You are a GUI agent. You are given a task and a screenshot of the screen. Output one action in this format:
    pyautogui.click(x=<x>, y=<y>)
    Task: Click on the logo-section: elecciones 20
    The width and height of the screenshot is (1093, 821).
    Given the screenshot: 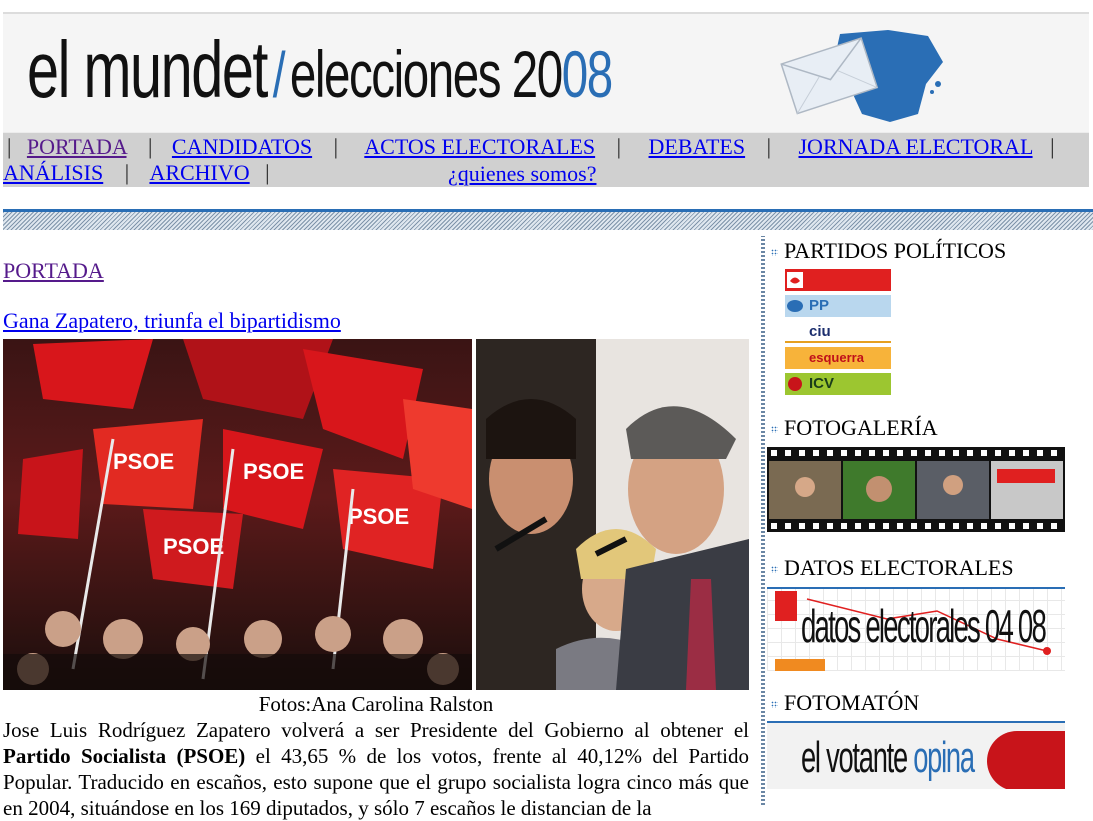 What is the action you would take?
    pyautogui.click(x=426, y=74)
    